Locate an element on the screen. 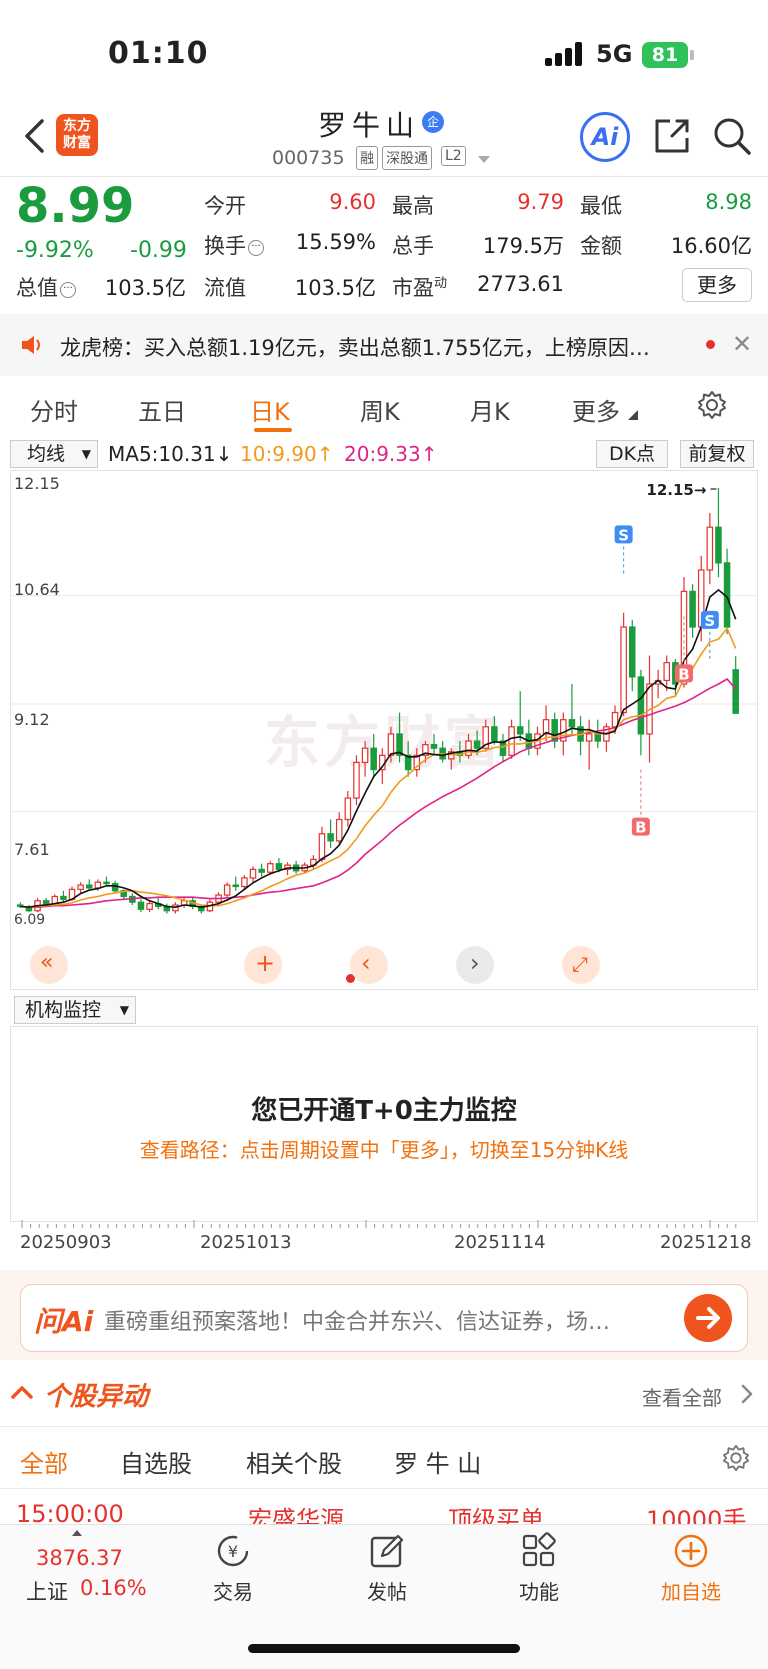 This screenshot has height=1669, width=768. add-watchlist-icon is located at coordinates (691, 1551).